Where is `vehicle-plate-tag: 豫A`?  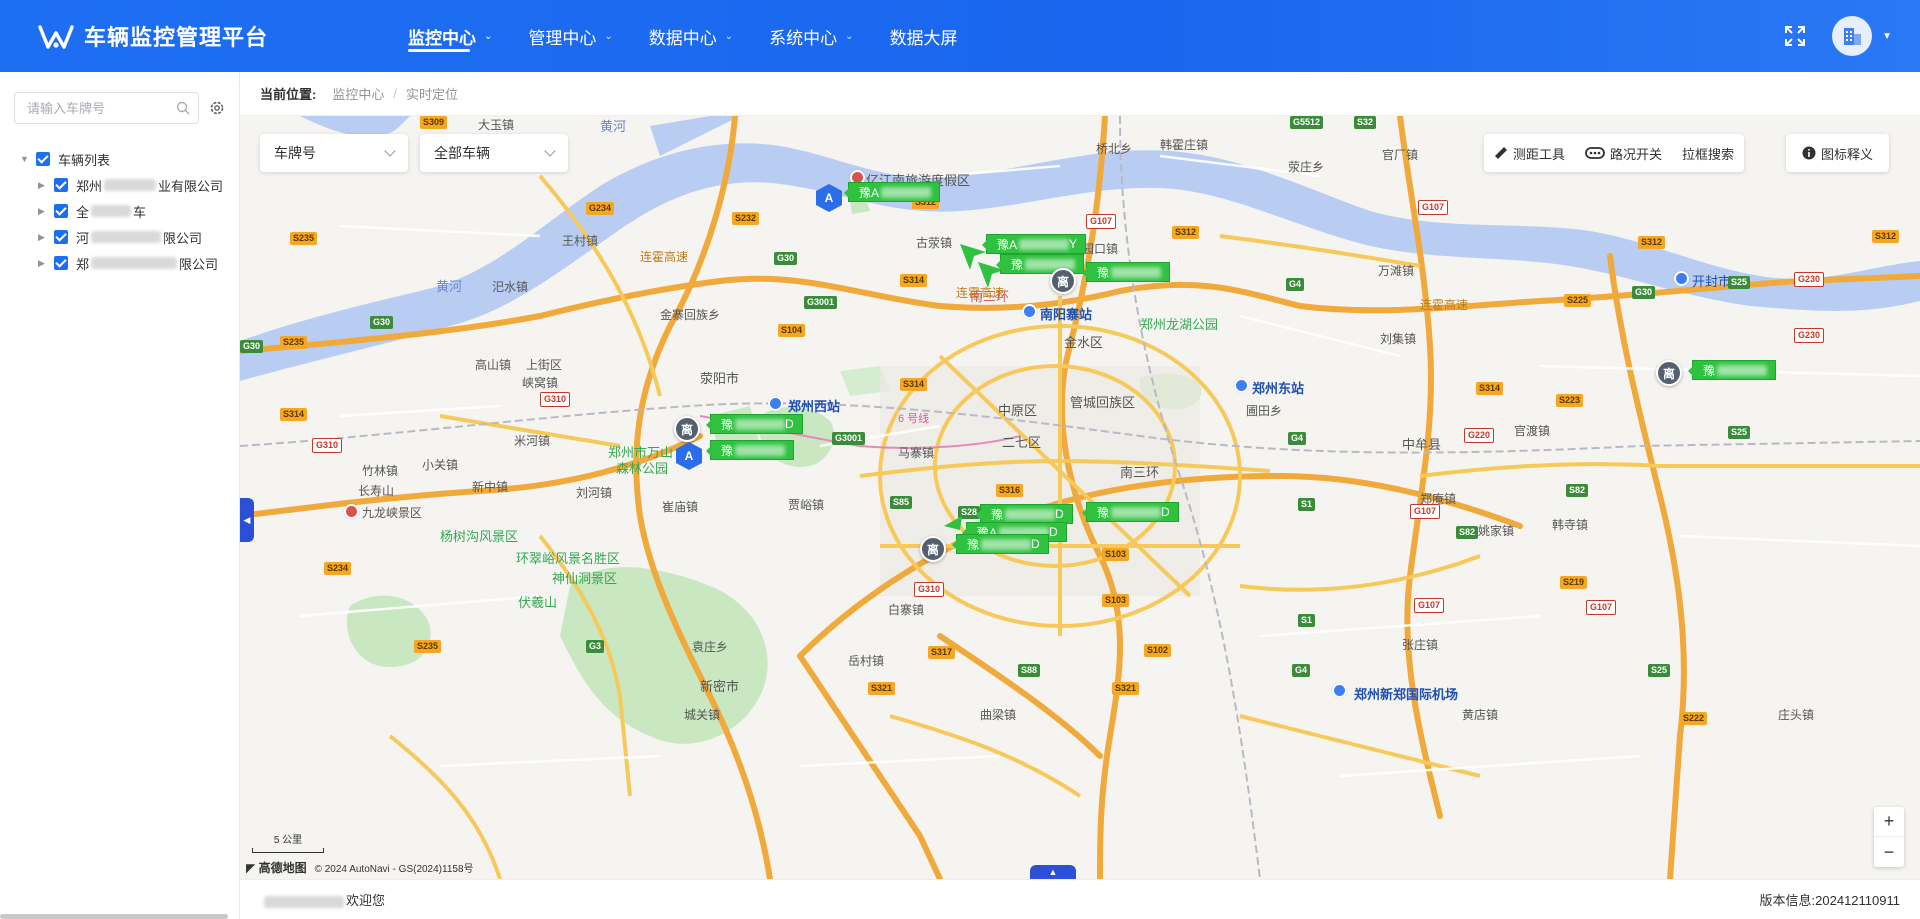 vehicle-plate-tag: 豫A is located at coordinates (892, 192).